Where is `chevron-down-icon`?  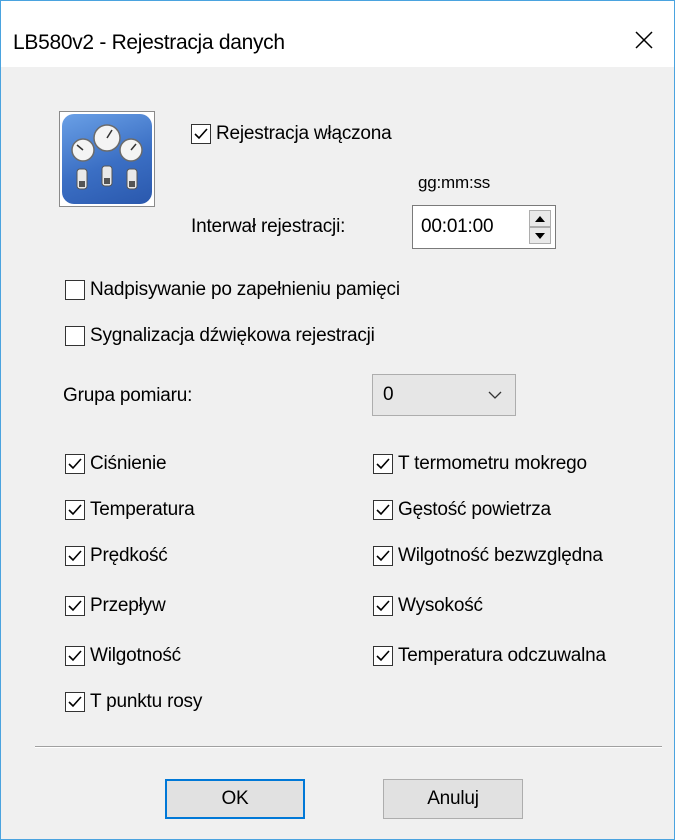 chevron-down-icon is located at coordinates (495, 395).